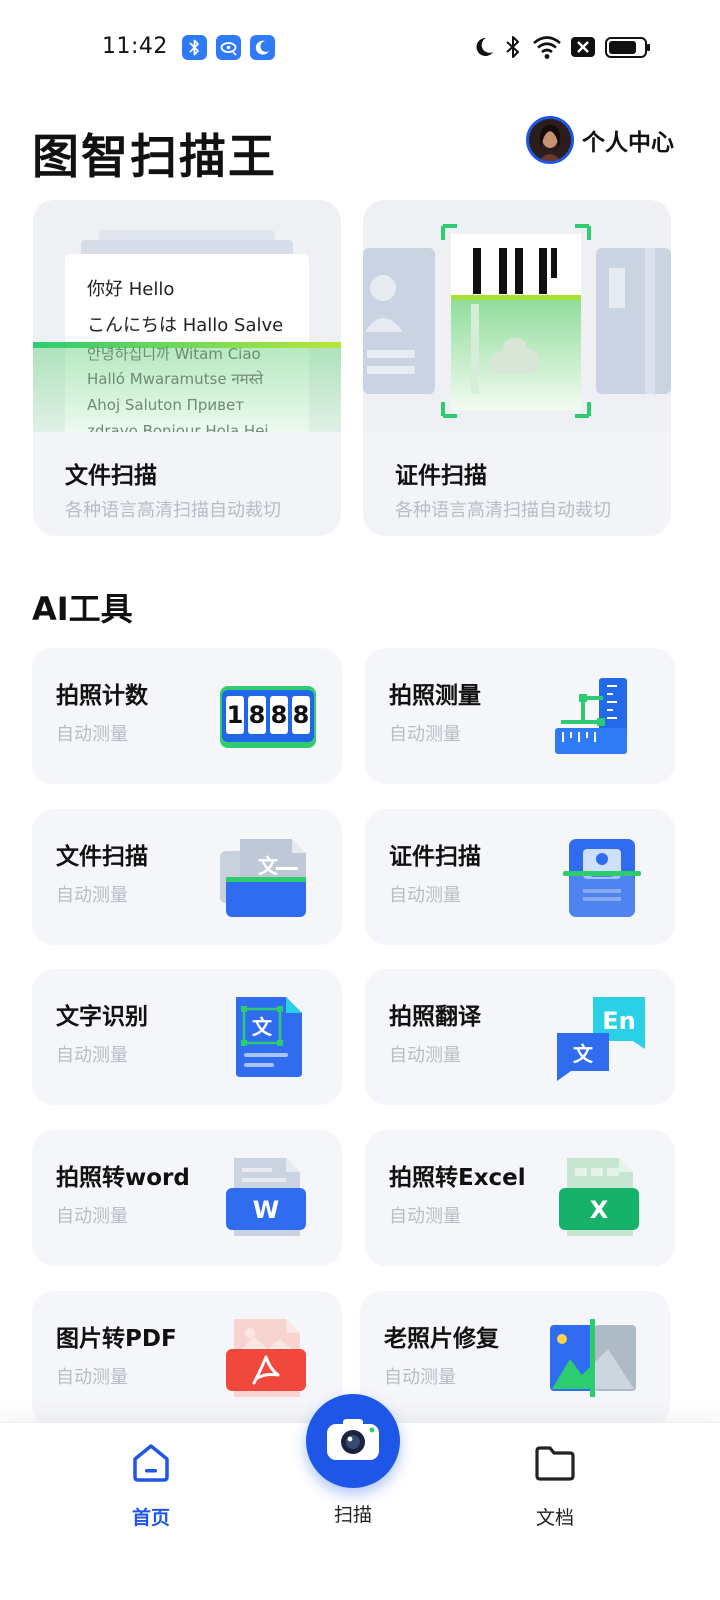 This screenshot has height=1600, width=720. I want to click on tool-photo-to-word: 拍照转word 自动测量 W, so click(187, 1198).